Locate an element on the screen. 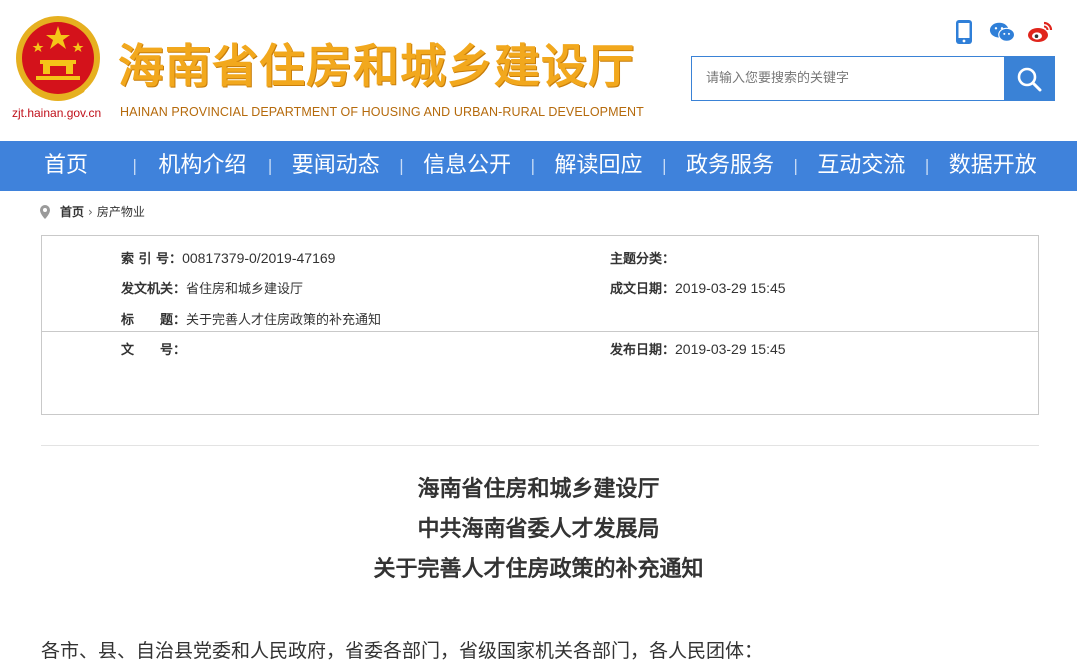 This screenshot has height=663, width=1077. document-first-paragraph: 各市、县、自治县党委和人民政府，省委各部门，省级国家机关各部门，各人民团体： is located at coordinates (402, 651).